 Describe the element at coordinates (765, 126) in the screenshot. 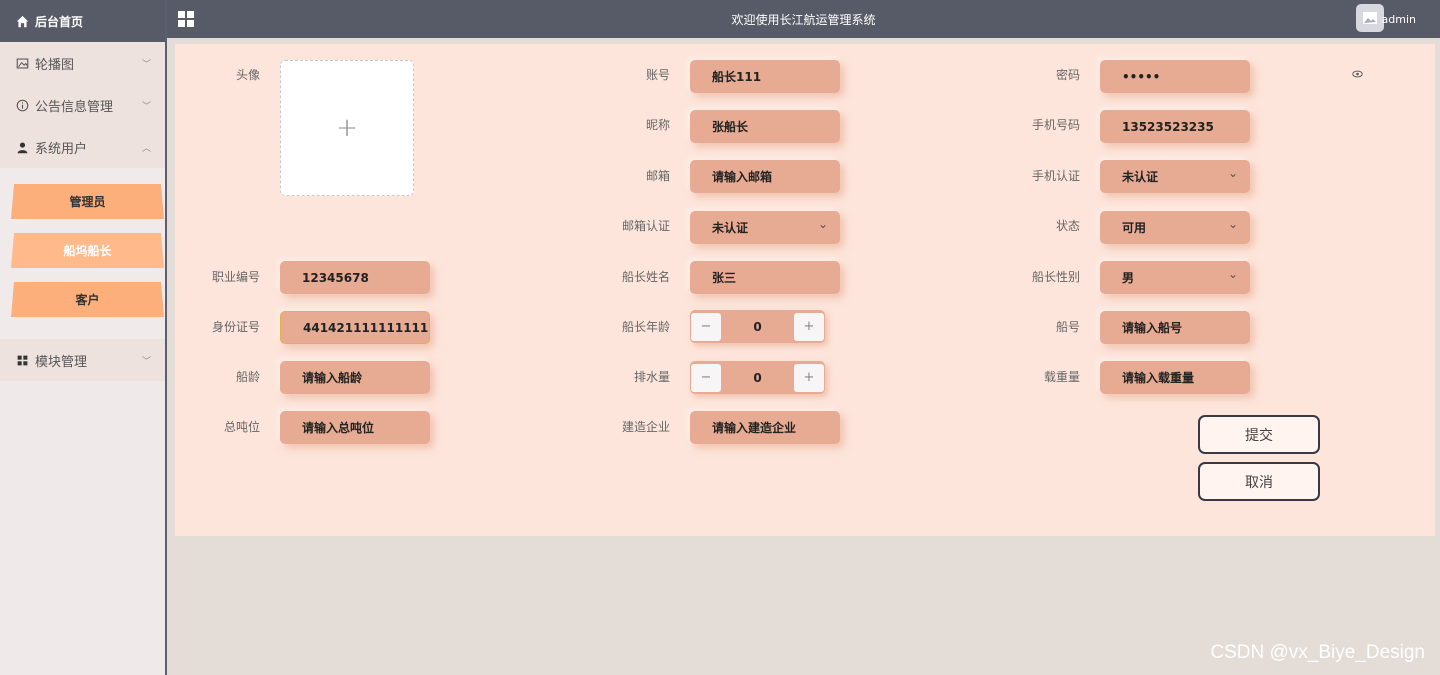

I see `nickname-input: 张船长` at that location.